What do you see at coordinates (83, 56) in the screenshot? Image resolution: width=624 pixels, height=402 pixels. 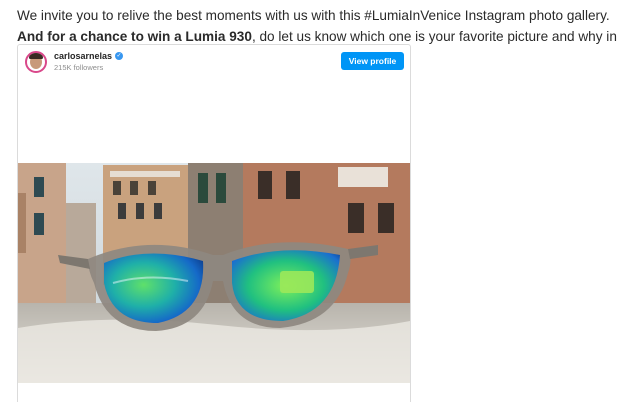 I see `username: carlosarnelas` at bounding box center [83, 56].